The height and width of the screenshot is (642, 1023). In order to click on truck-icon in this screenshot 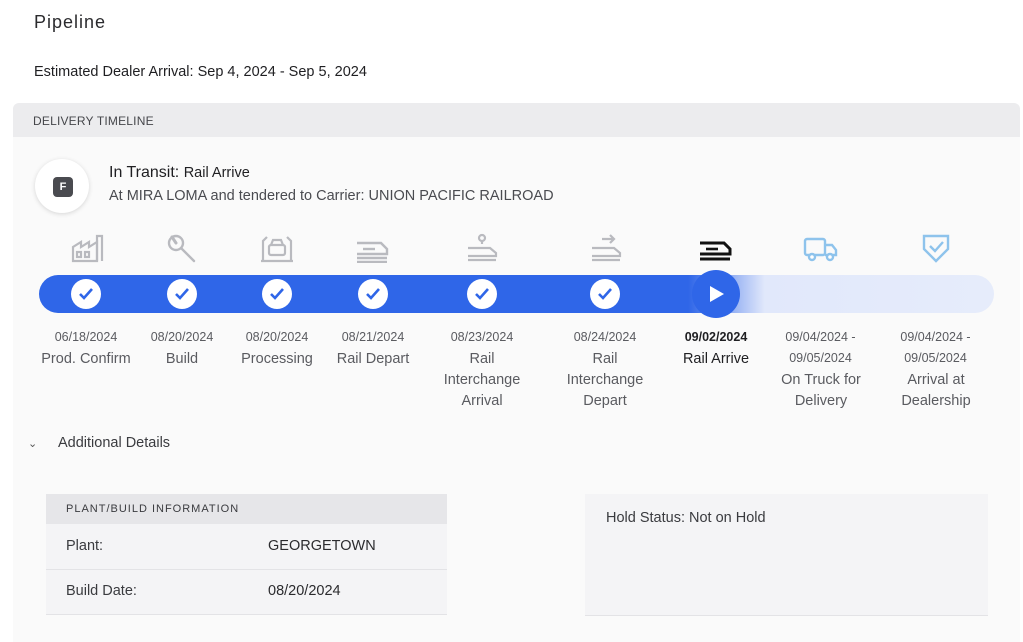, I will do `click(820, 249)`.